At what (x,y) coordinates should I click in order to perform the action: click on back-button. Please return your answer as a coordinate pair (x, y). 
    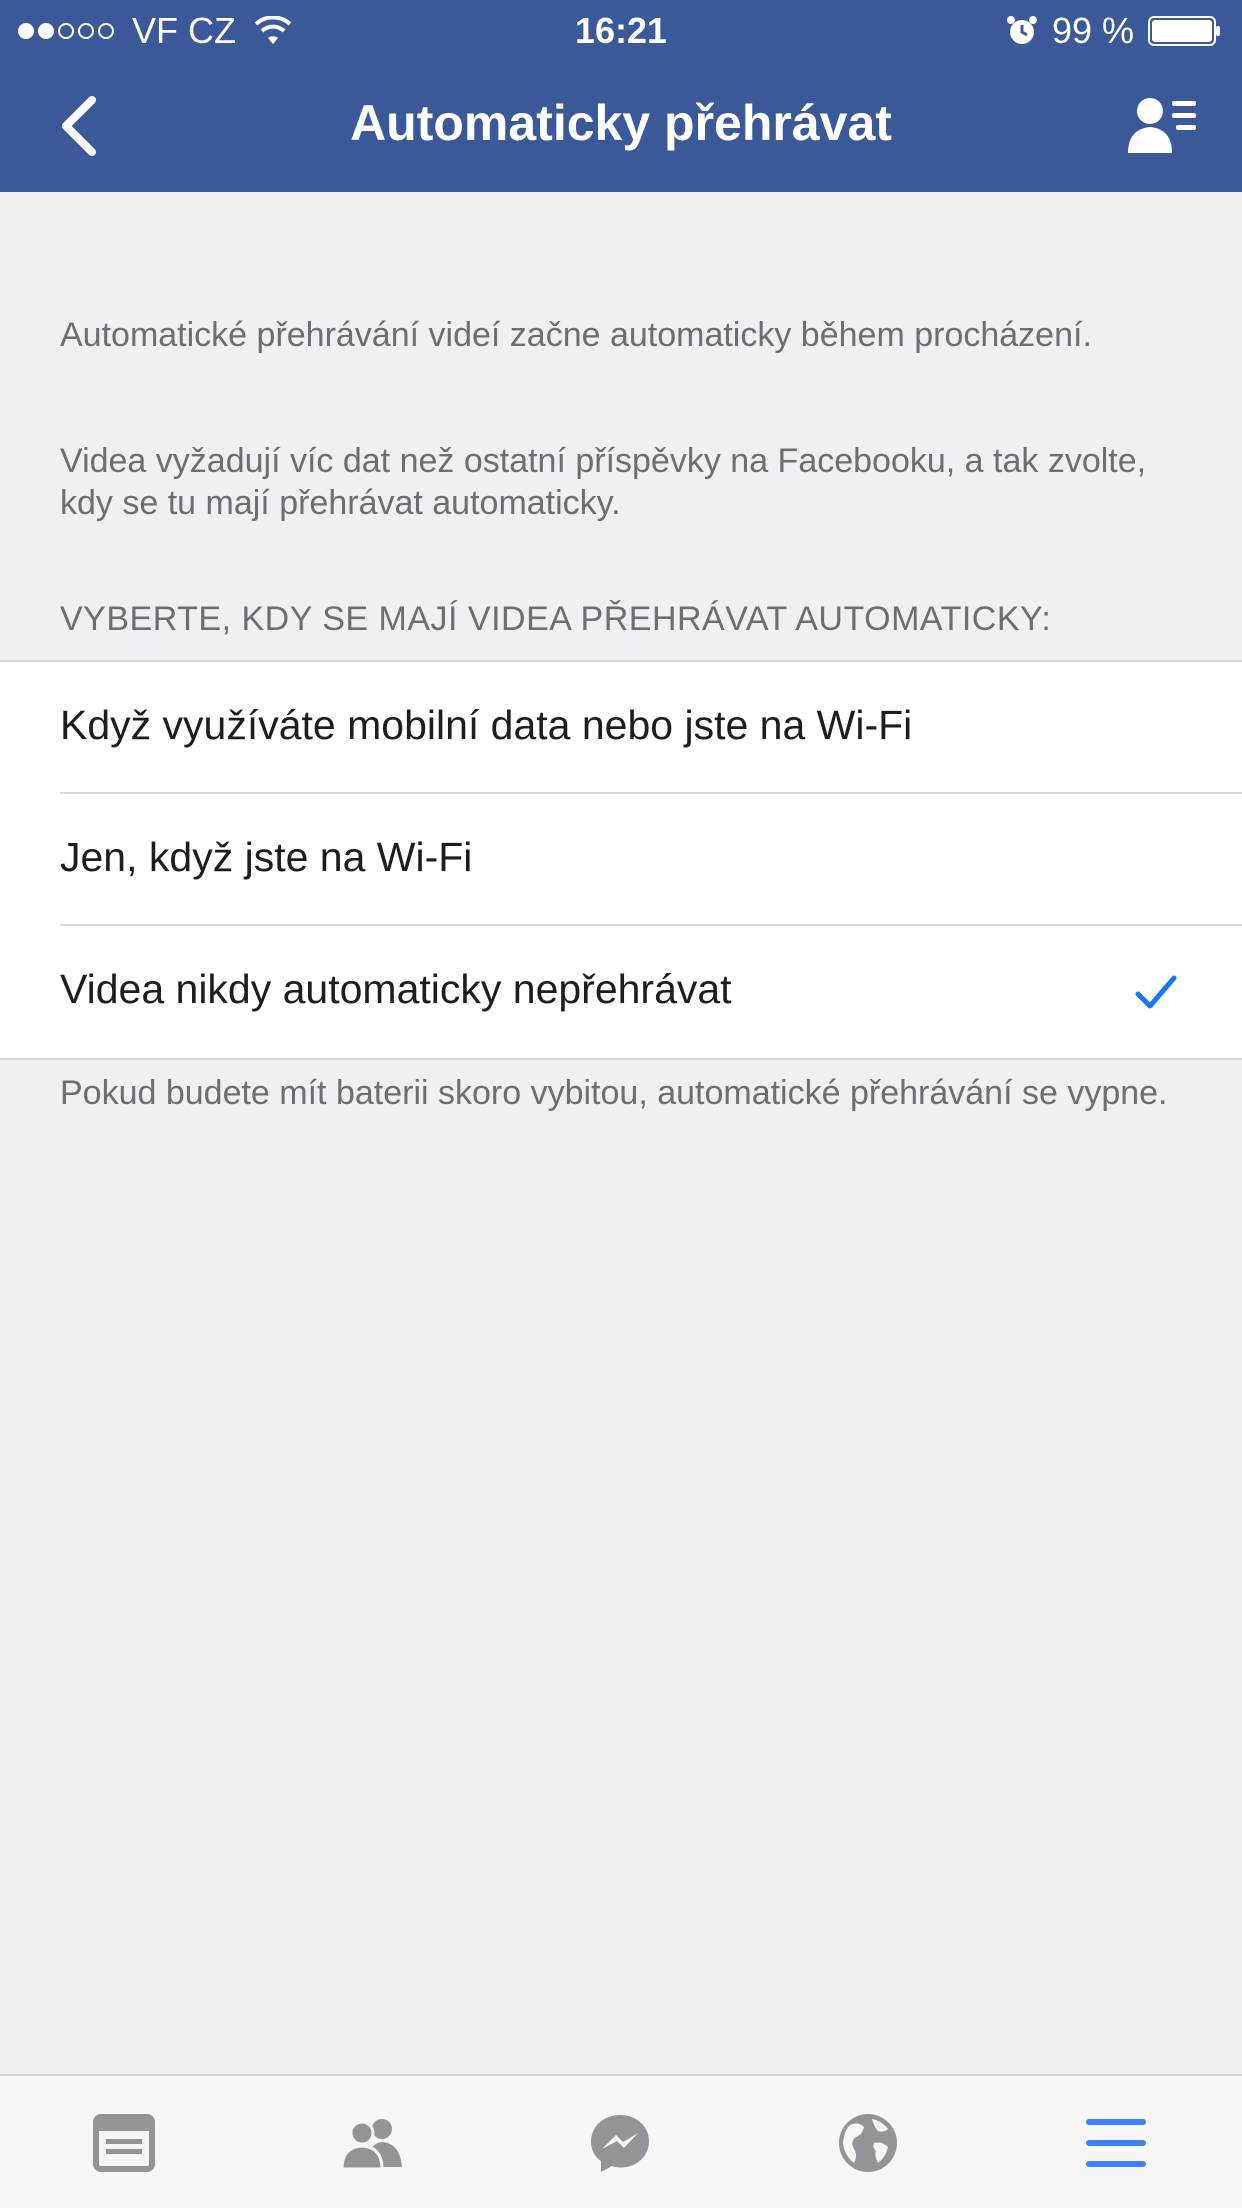
    Looking at the image, I should click on (78, 126).